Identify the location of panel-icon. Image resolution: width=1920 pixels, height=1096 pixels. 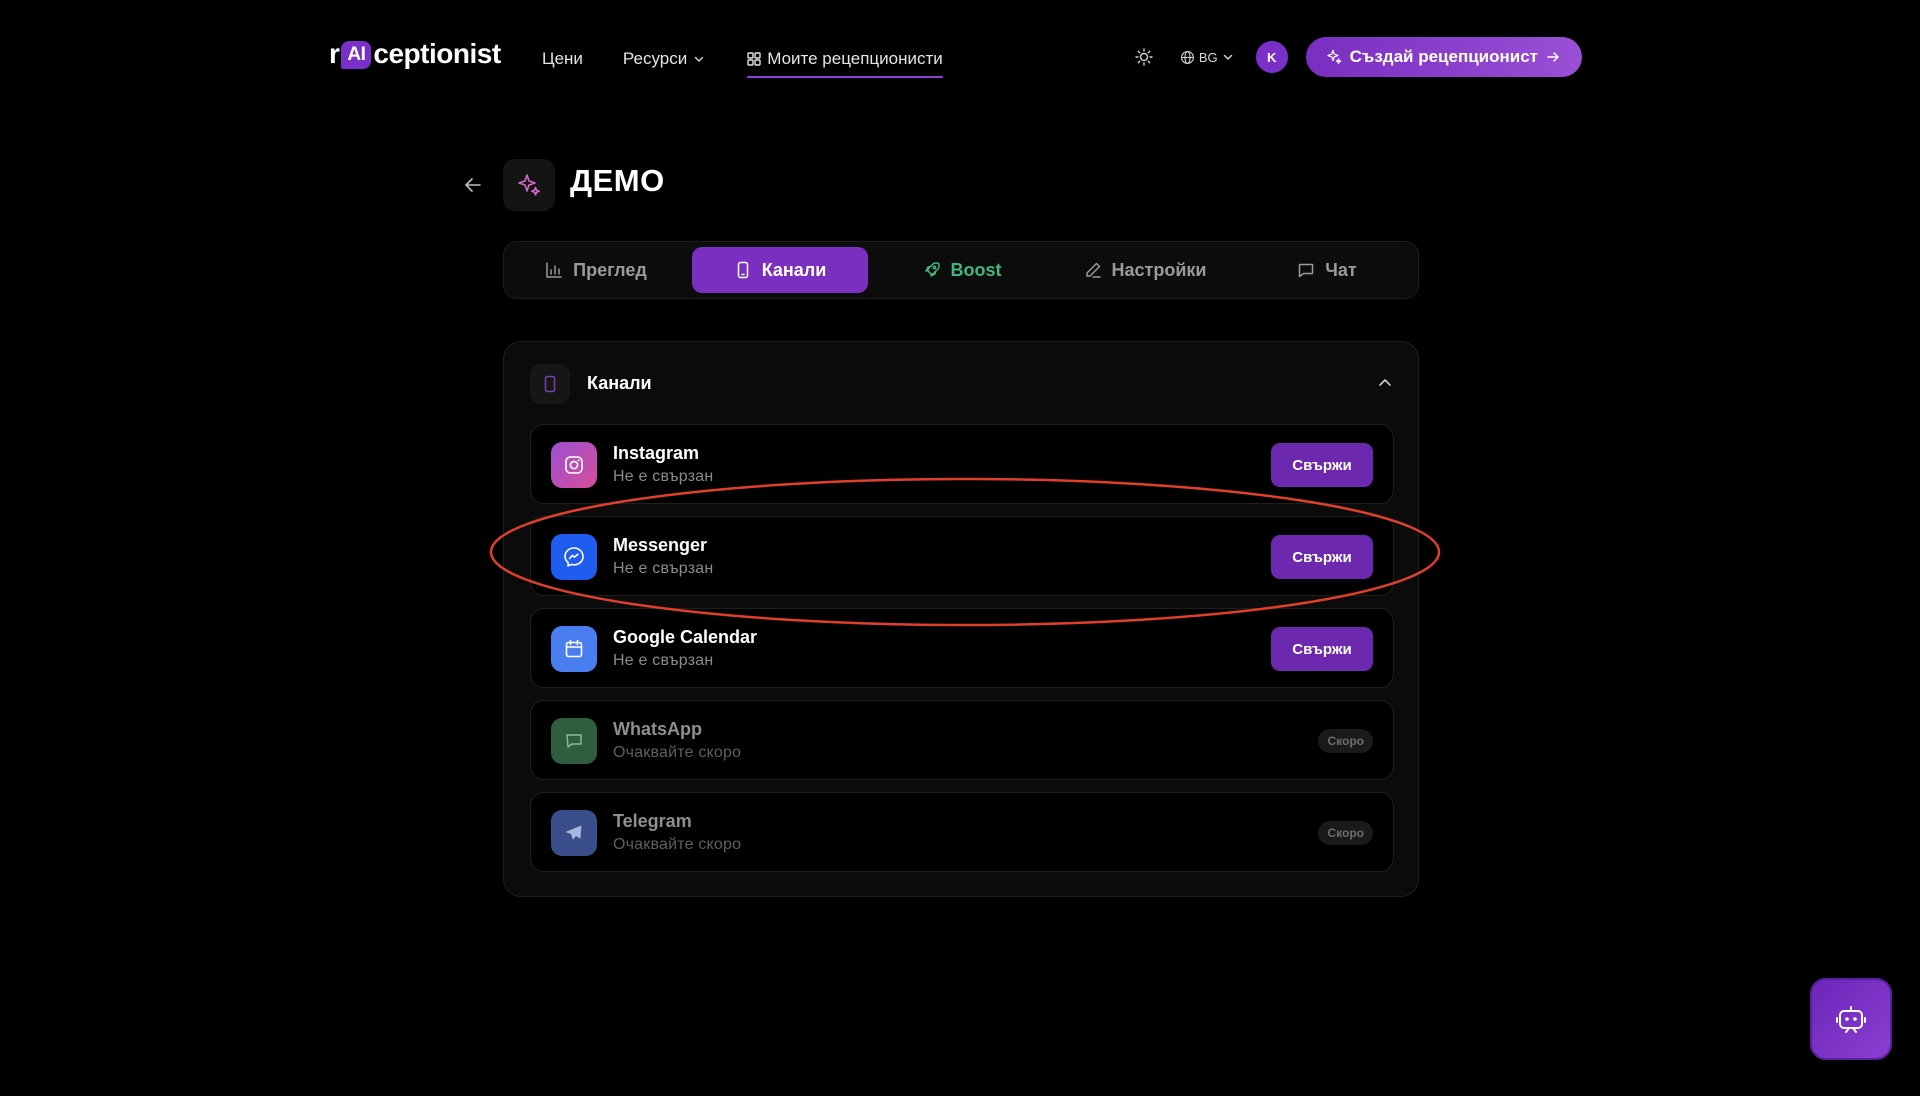
(550, 384).